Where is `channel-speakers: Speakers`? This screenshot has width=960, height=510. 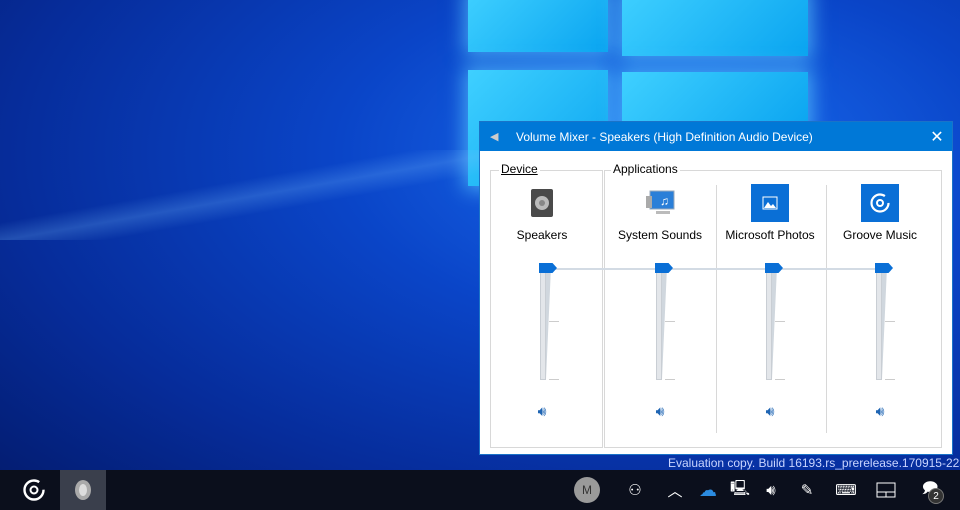
channel-speakers: Speakers is located at coordinates (542, 213).